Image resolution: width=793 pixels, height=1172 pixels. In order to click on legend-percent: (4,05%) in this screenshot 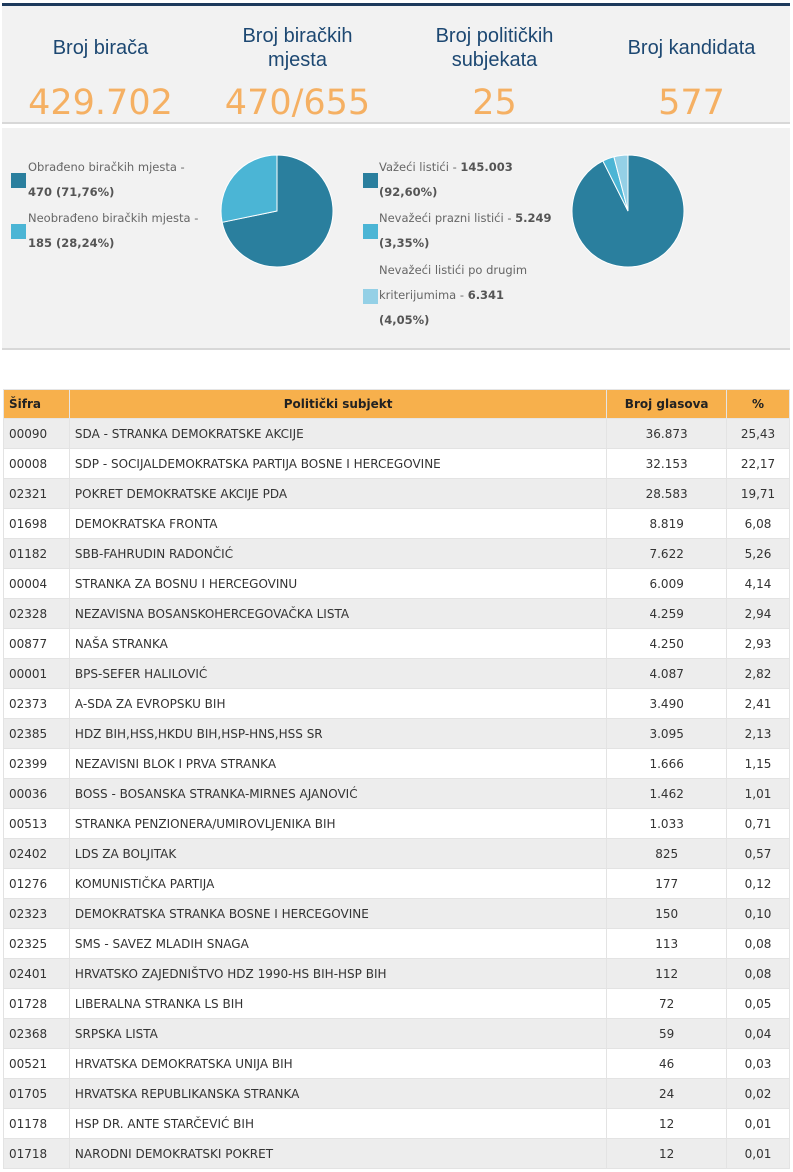, I will do `click(404, 320)`.